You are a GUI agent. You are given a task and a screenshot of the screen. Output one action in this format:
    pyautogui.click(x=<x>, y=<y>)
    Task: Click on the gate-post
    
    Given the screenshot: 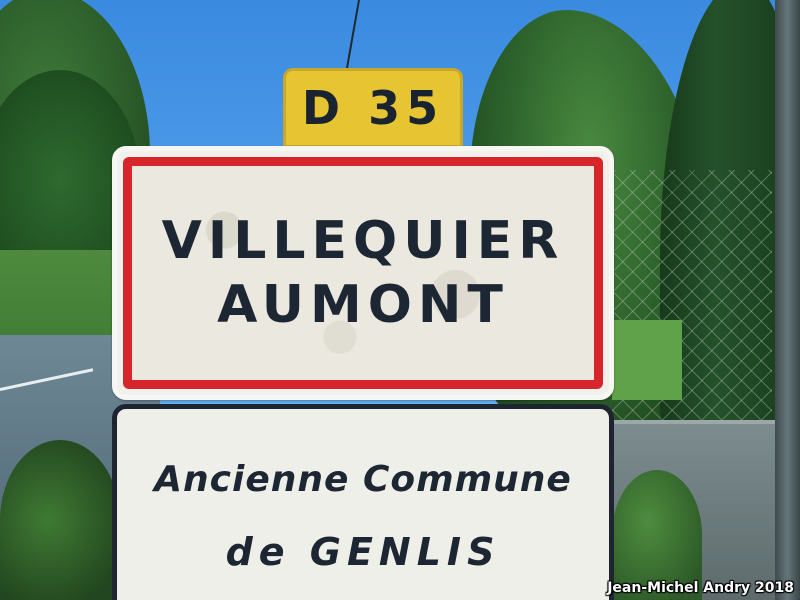 What is the action you would take?
    pyautogui.click(x=787, y=300)
    